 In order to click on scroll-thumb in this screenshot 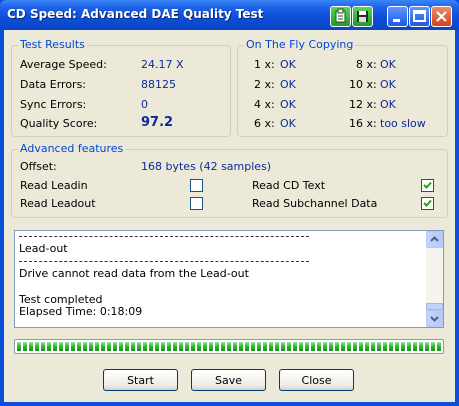, I will do `click(434, 306)`.